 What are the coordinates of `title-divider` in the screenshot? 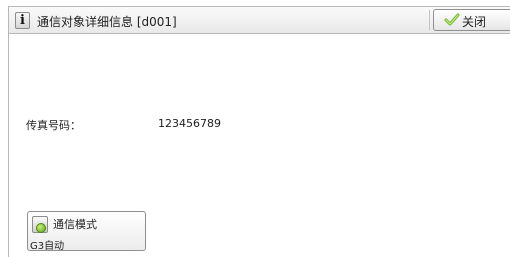 It's located at (429, 20).